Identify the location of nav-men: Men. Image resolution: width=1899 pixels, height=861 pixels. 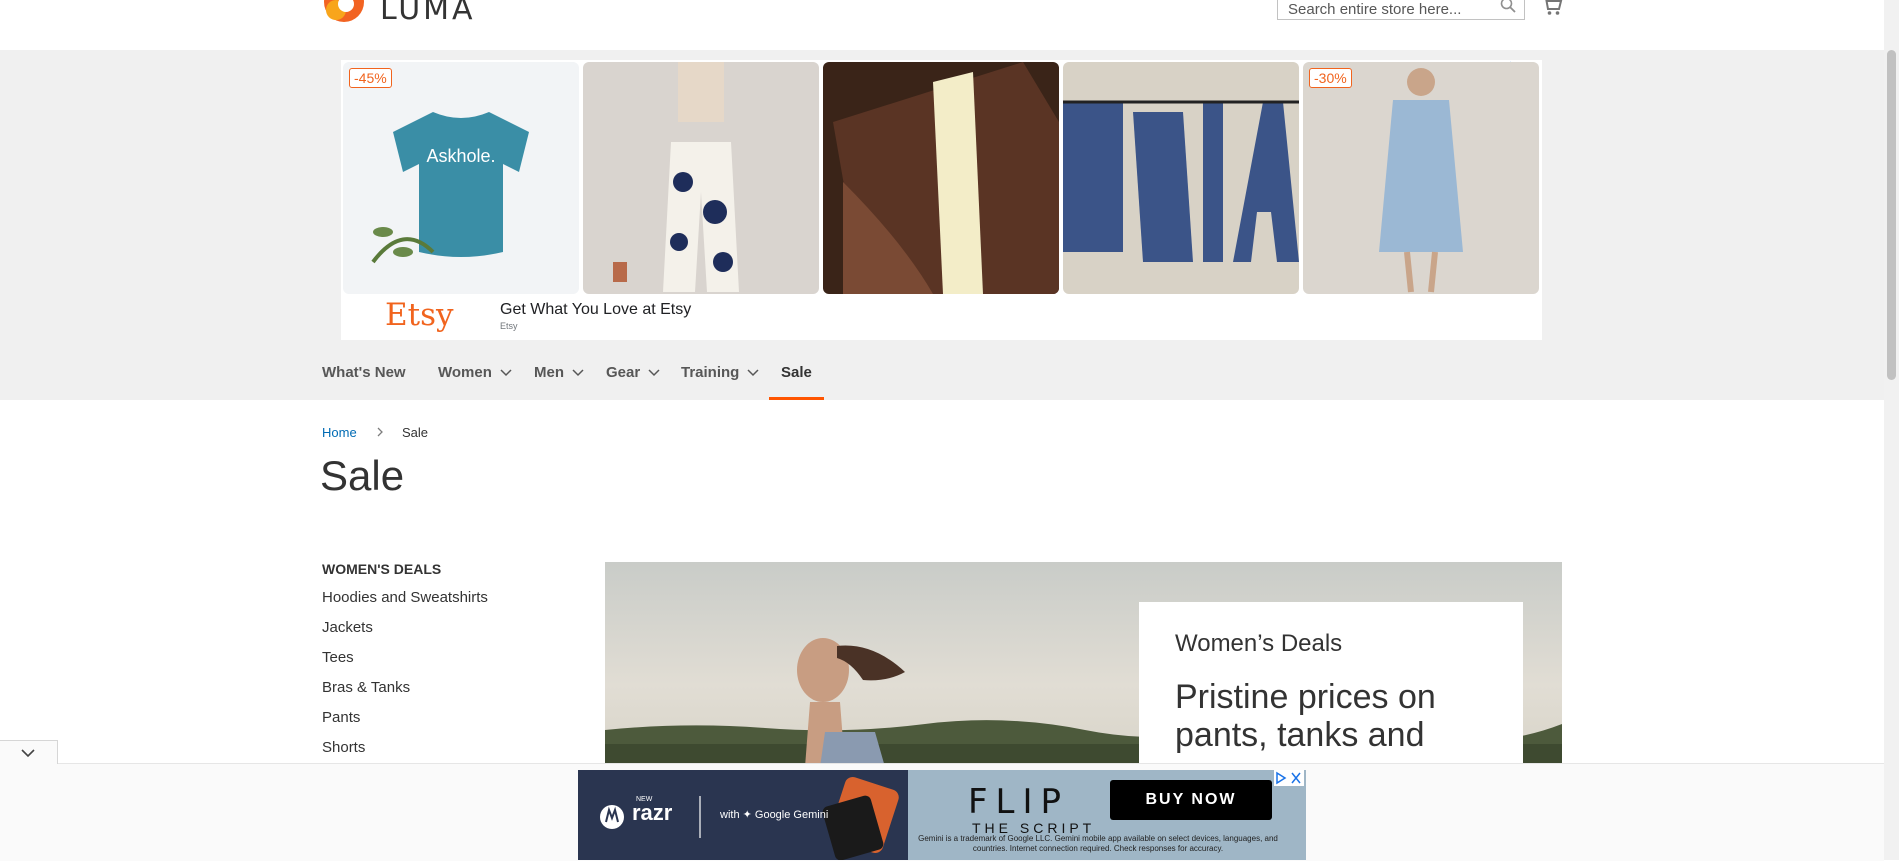
(559, 380).